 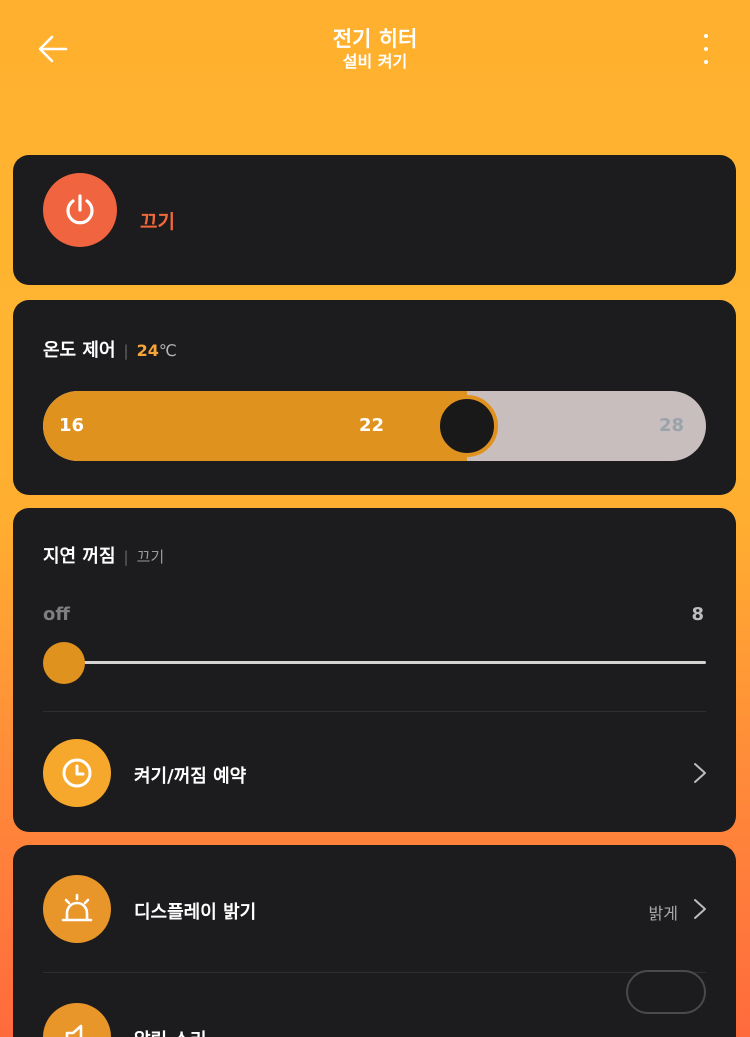 I want to click on temperature-mid-label: 22, so click(x=372, y=425).